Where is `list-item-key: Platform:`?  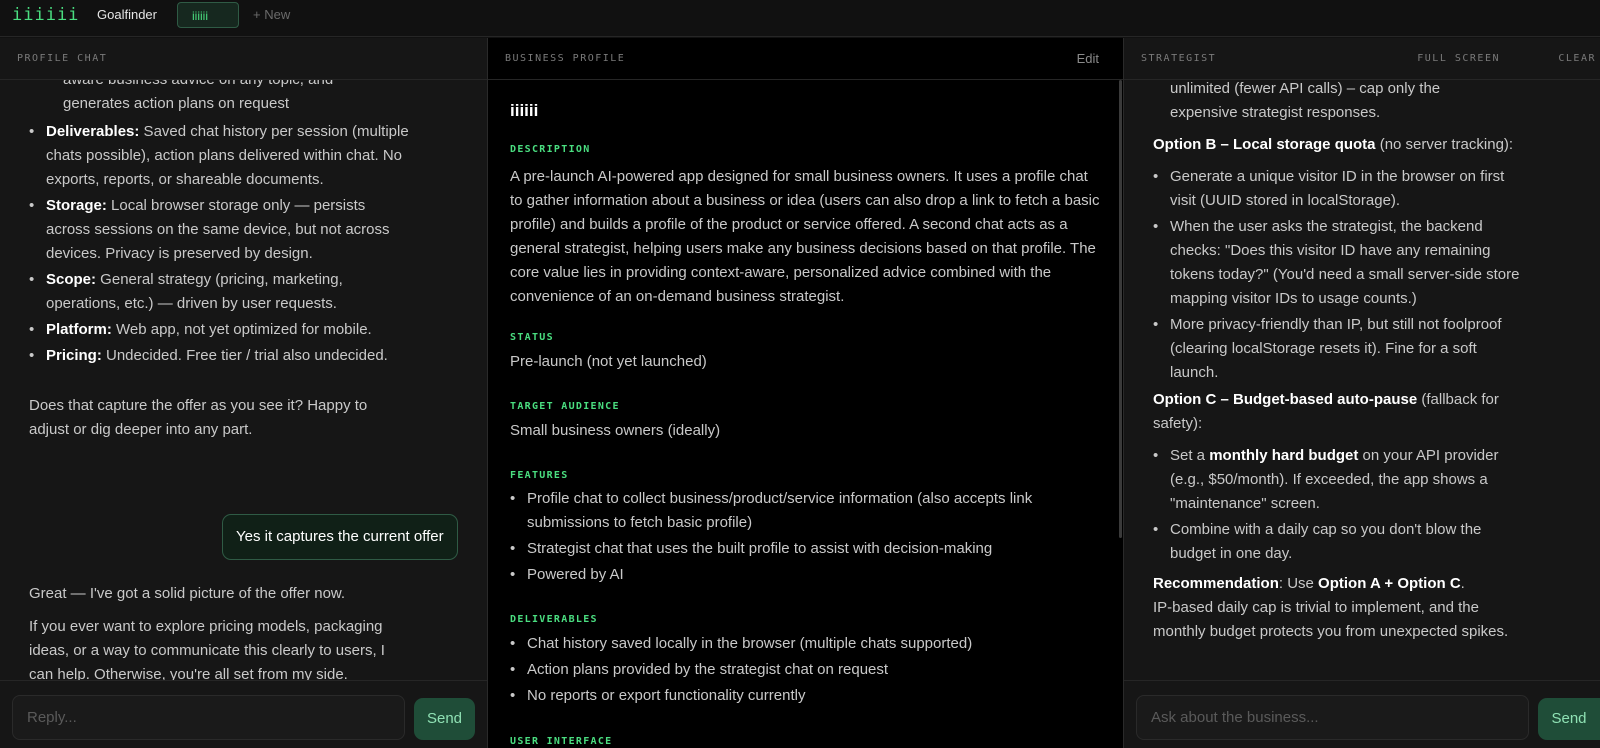
list-item-key: Platform: is located at coordinates (79, 329).